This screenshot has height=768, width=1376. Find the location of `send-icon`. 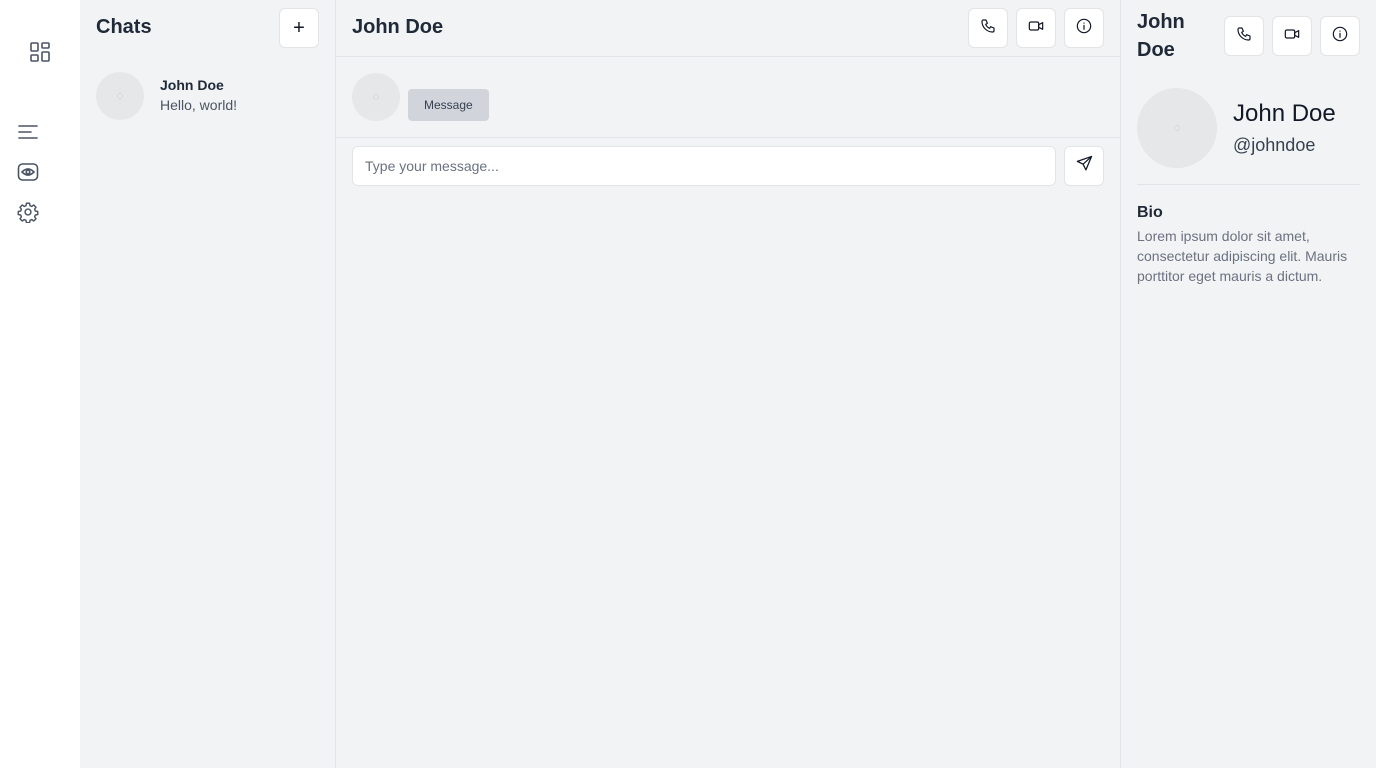

send-icon is located at coordinates (1084, 166).